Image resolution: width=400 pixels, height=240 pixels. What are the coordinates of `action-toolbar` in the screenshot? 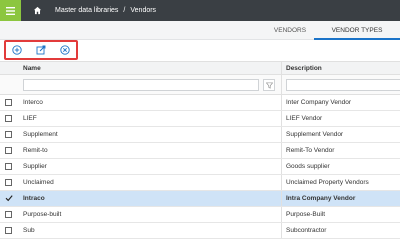 It's located at (41, 50).